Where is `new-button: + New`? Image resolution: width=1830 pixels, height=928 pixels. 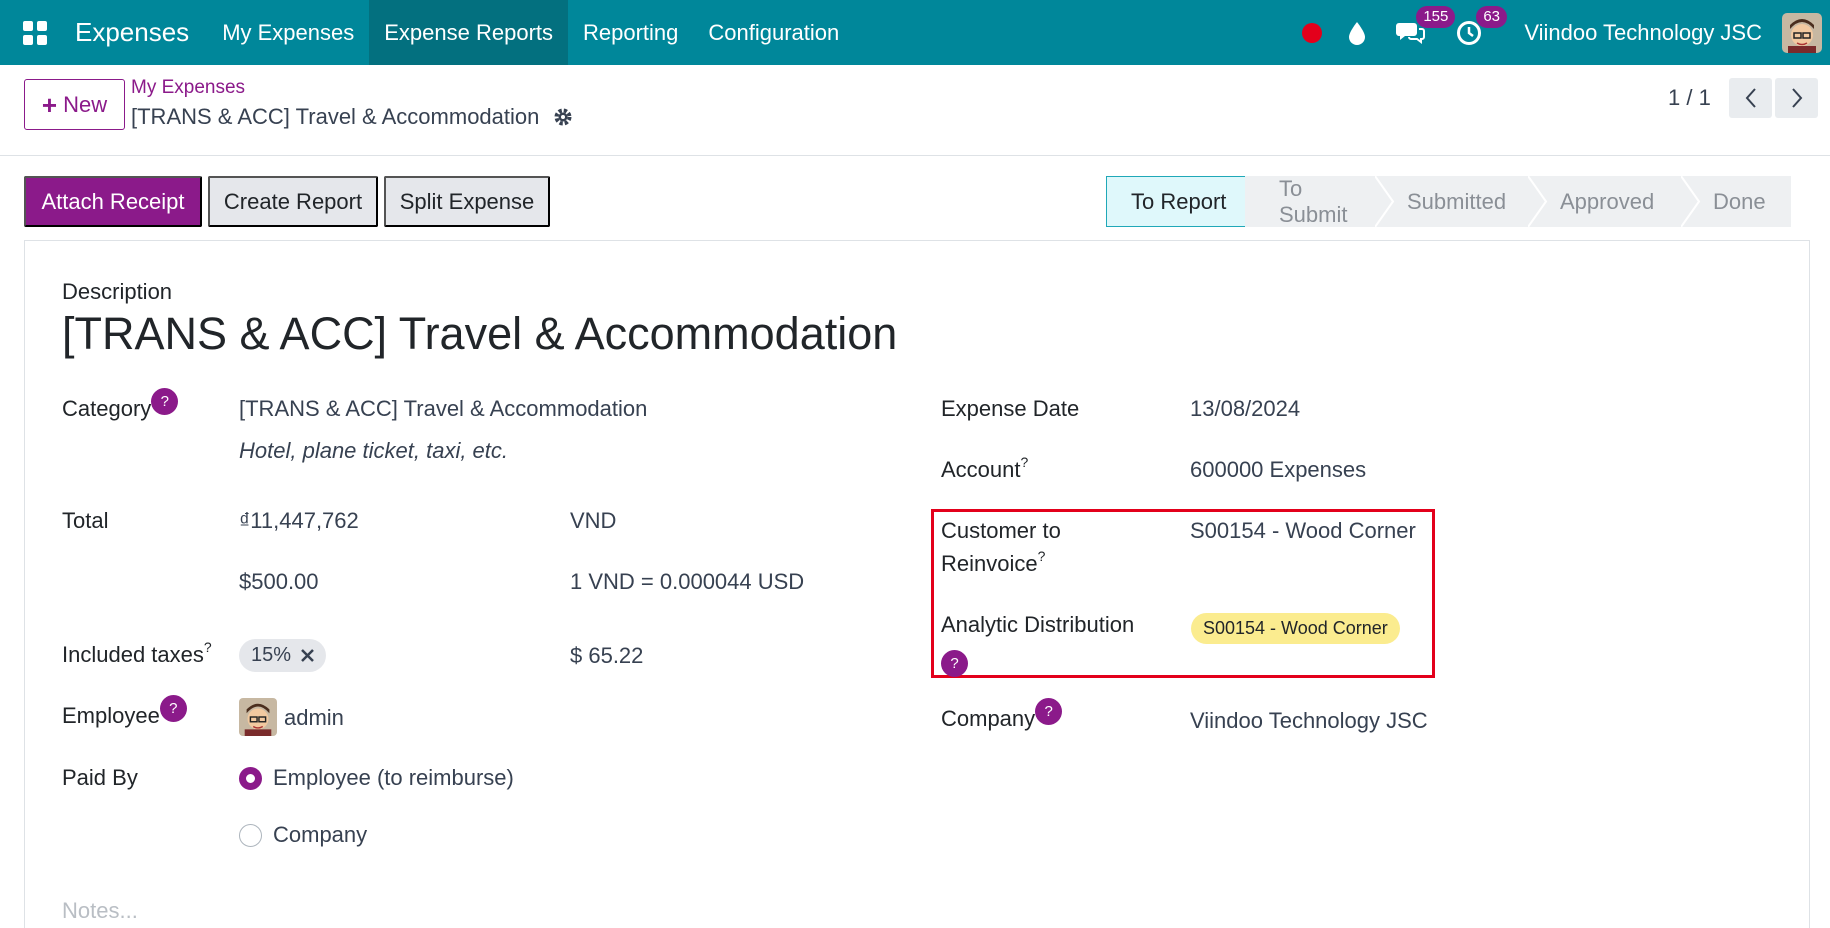
new-button: + New is located at coordinates (74, 104).